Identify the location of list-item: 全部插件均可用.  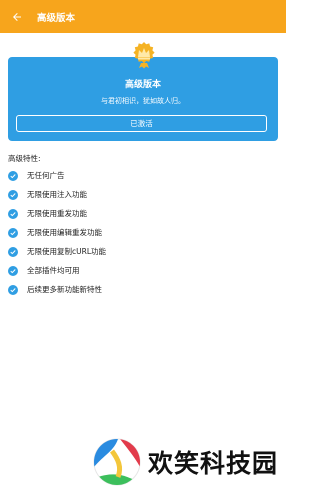
(143, 270).